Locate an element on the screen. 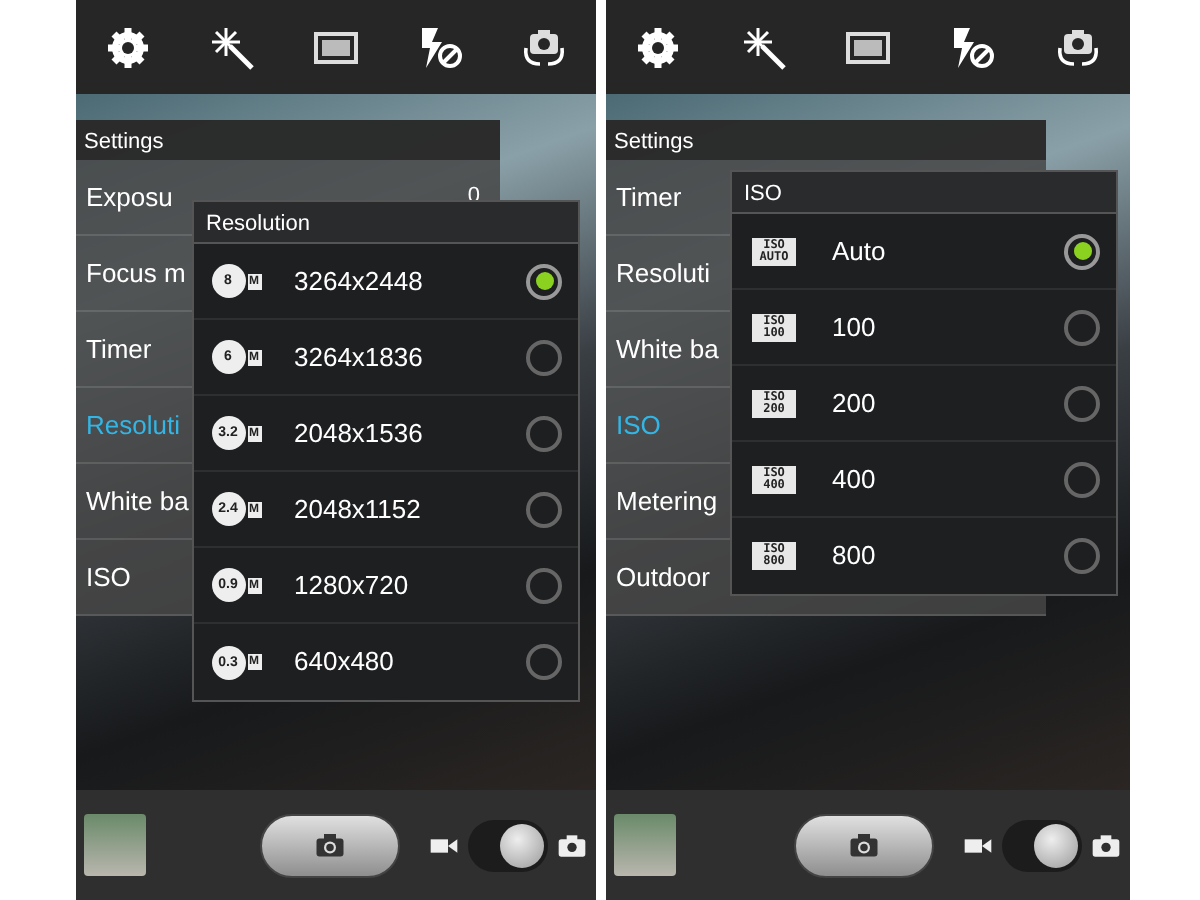 The image size is (1200, 900). option-label: 640x480 is located at coordinates (345, 662).